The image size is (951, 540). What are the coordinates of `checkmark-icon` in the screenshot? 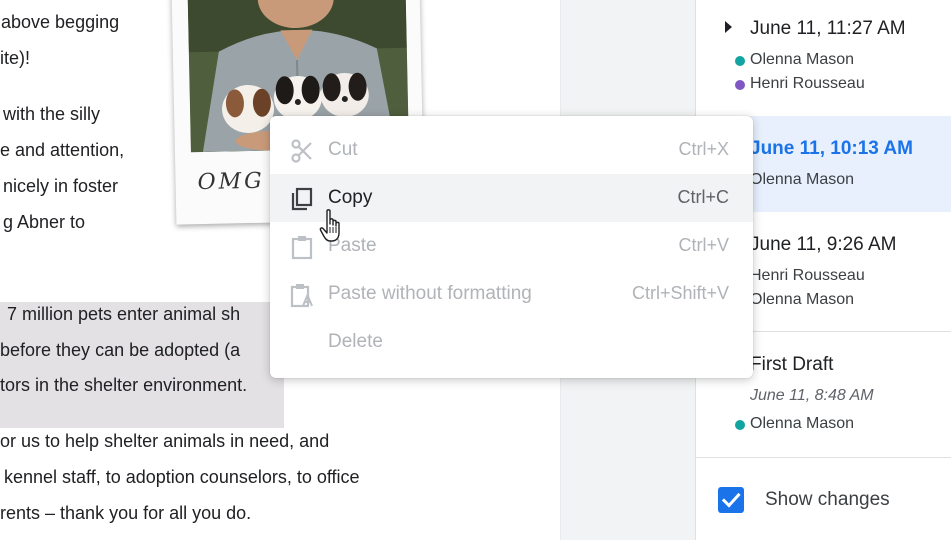 It's located at (731, 500).